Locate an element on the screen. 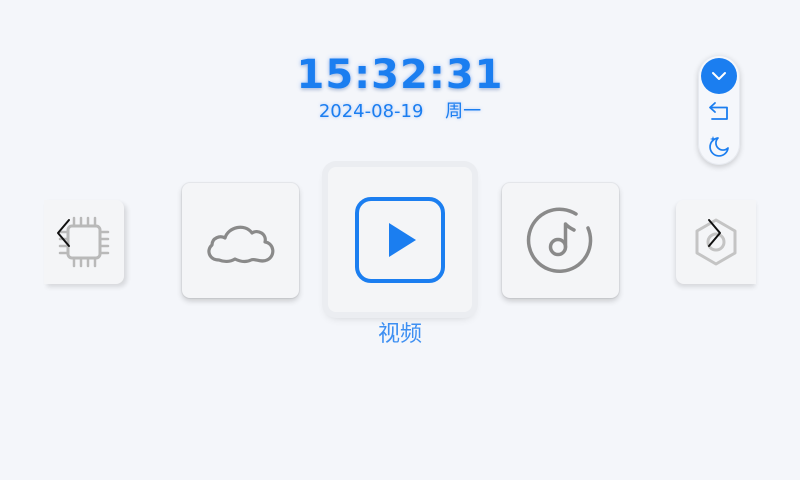 Image resolution: width=800 pixels, height=480 pixels. cloud-icon is located at coordinates (240, 244).